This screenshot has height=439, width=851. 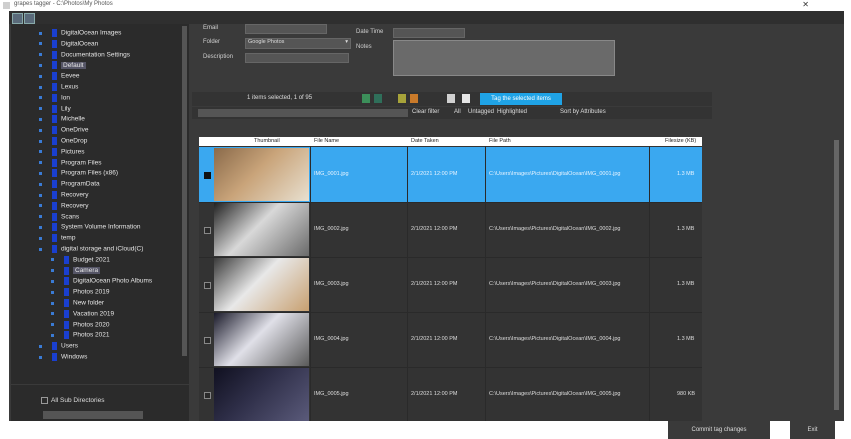 What do you see at coordinates (366, 98) in the screenshot?
I see `refresh-icon` at bounding box center [366, 98].